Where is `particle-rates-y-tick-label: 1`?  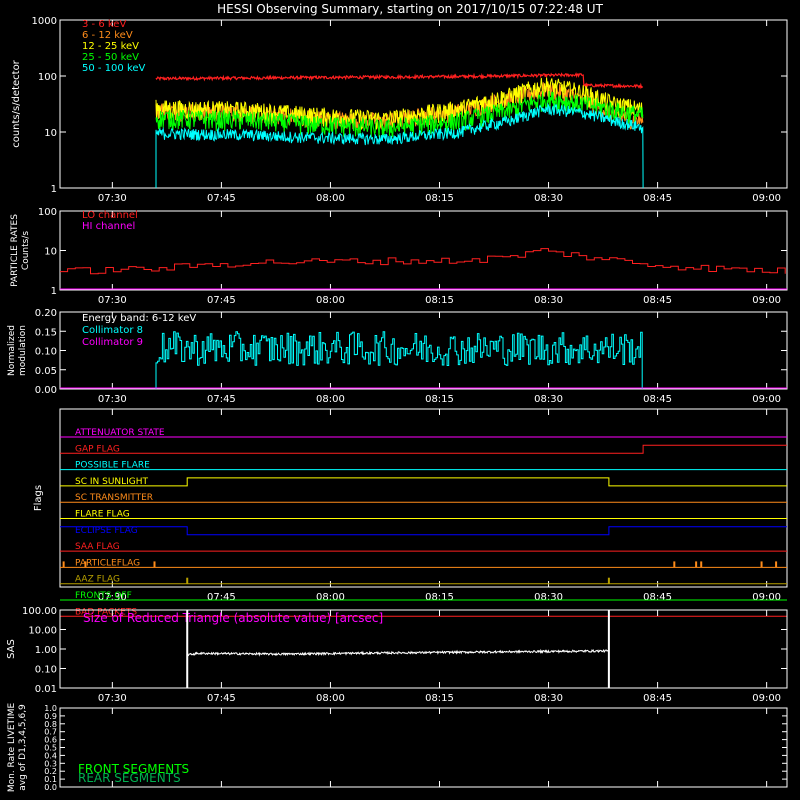
particle-rates-y-tick-label: 1 is located at coordinates (54, 291).